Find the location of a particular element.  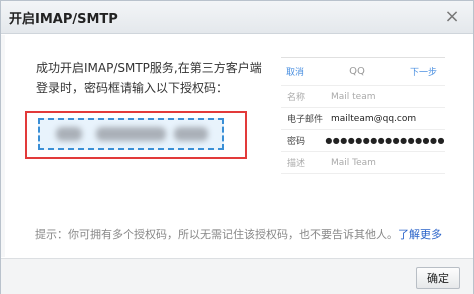

dialog-titlebar: 开启IMAP/SMTP × is located at coordinates (237, 17).